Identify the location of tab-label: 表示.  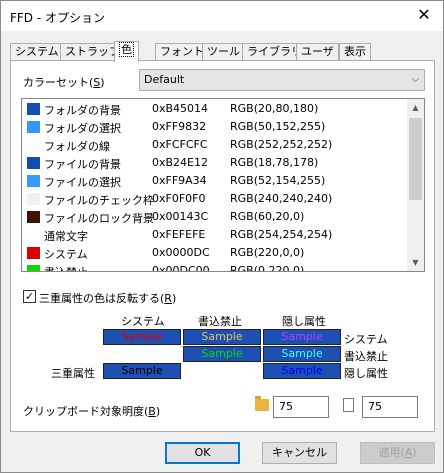
(355, 51).